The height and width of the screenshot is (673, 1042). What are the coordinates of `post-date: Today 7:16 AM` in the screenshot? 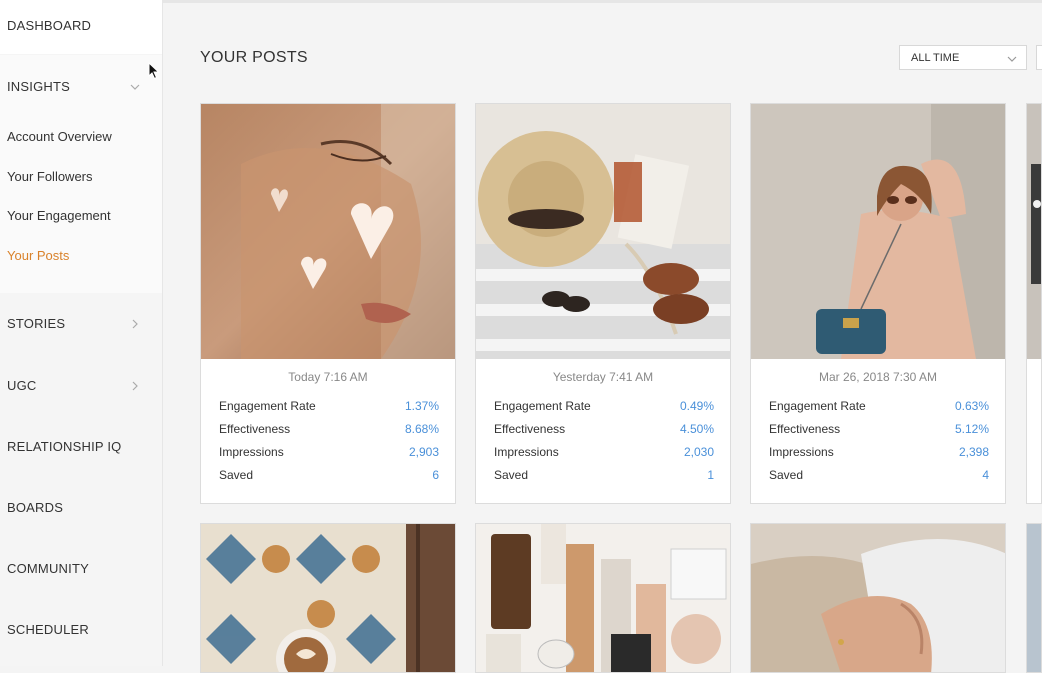 It's located at (328, 377).